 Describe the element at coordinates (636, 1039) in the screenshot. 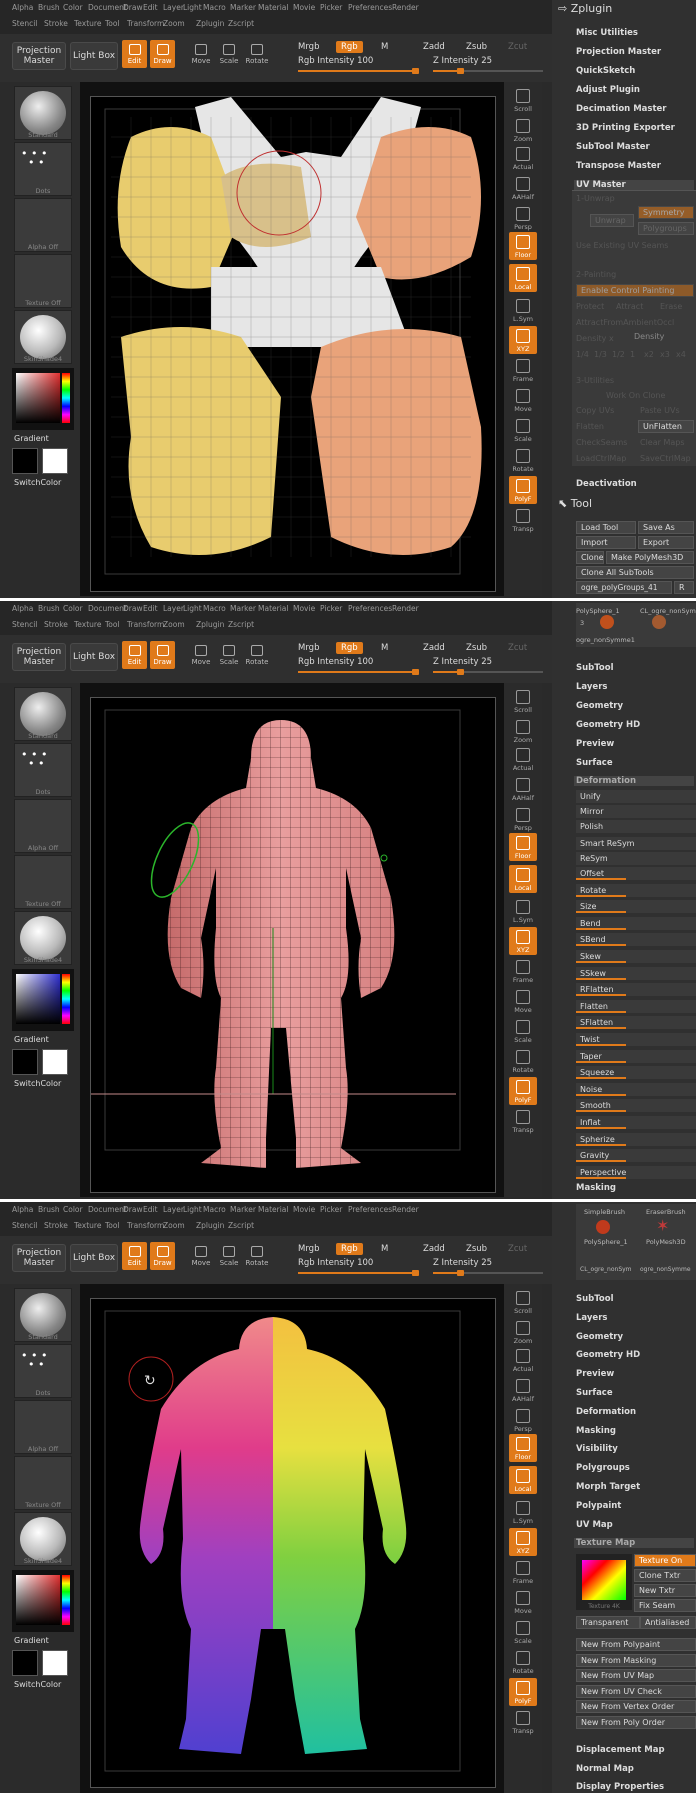

I see `deform-slider-twist: Twist` at that location.